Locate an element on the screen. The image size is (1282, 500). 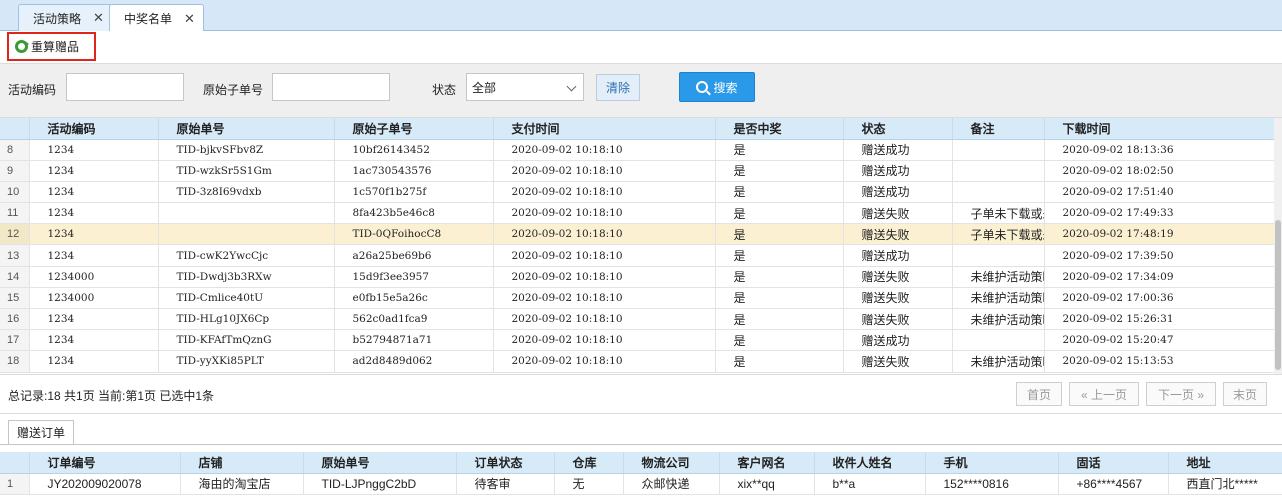
cell: 众邮快递 is located at coordinates (671, 484).